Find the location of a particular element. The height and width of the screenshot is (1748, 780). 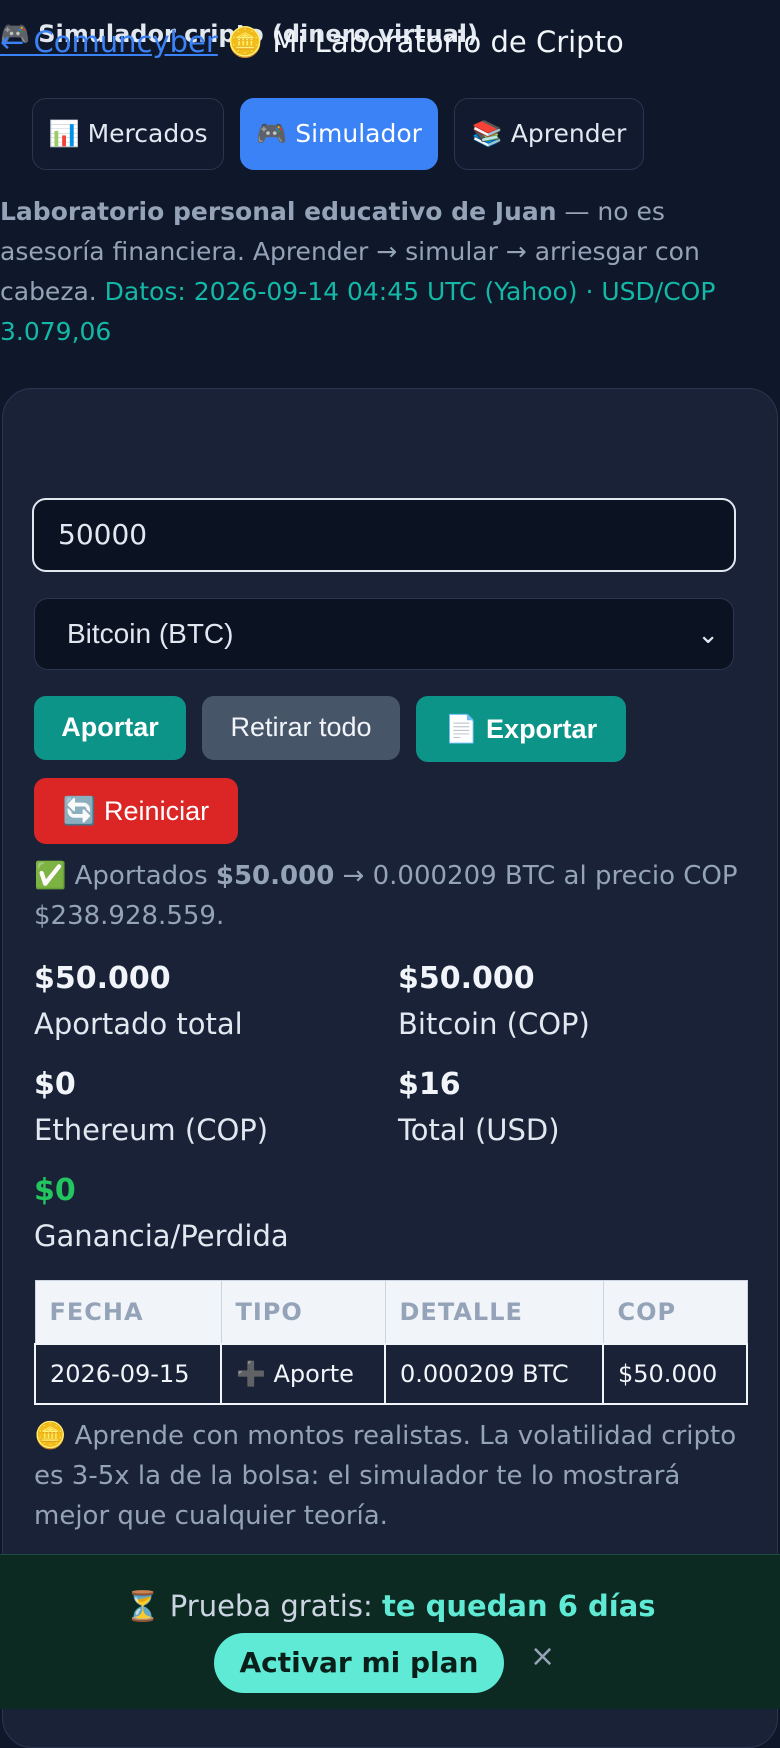

column-header: FECHA is located at coordinates (128, 1312).